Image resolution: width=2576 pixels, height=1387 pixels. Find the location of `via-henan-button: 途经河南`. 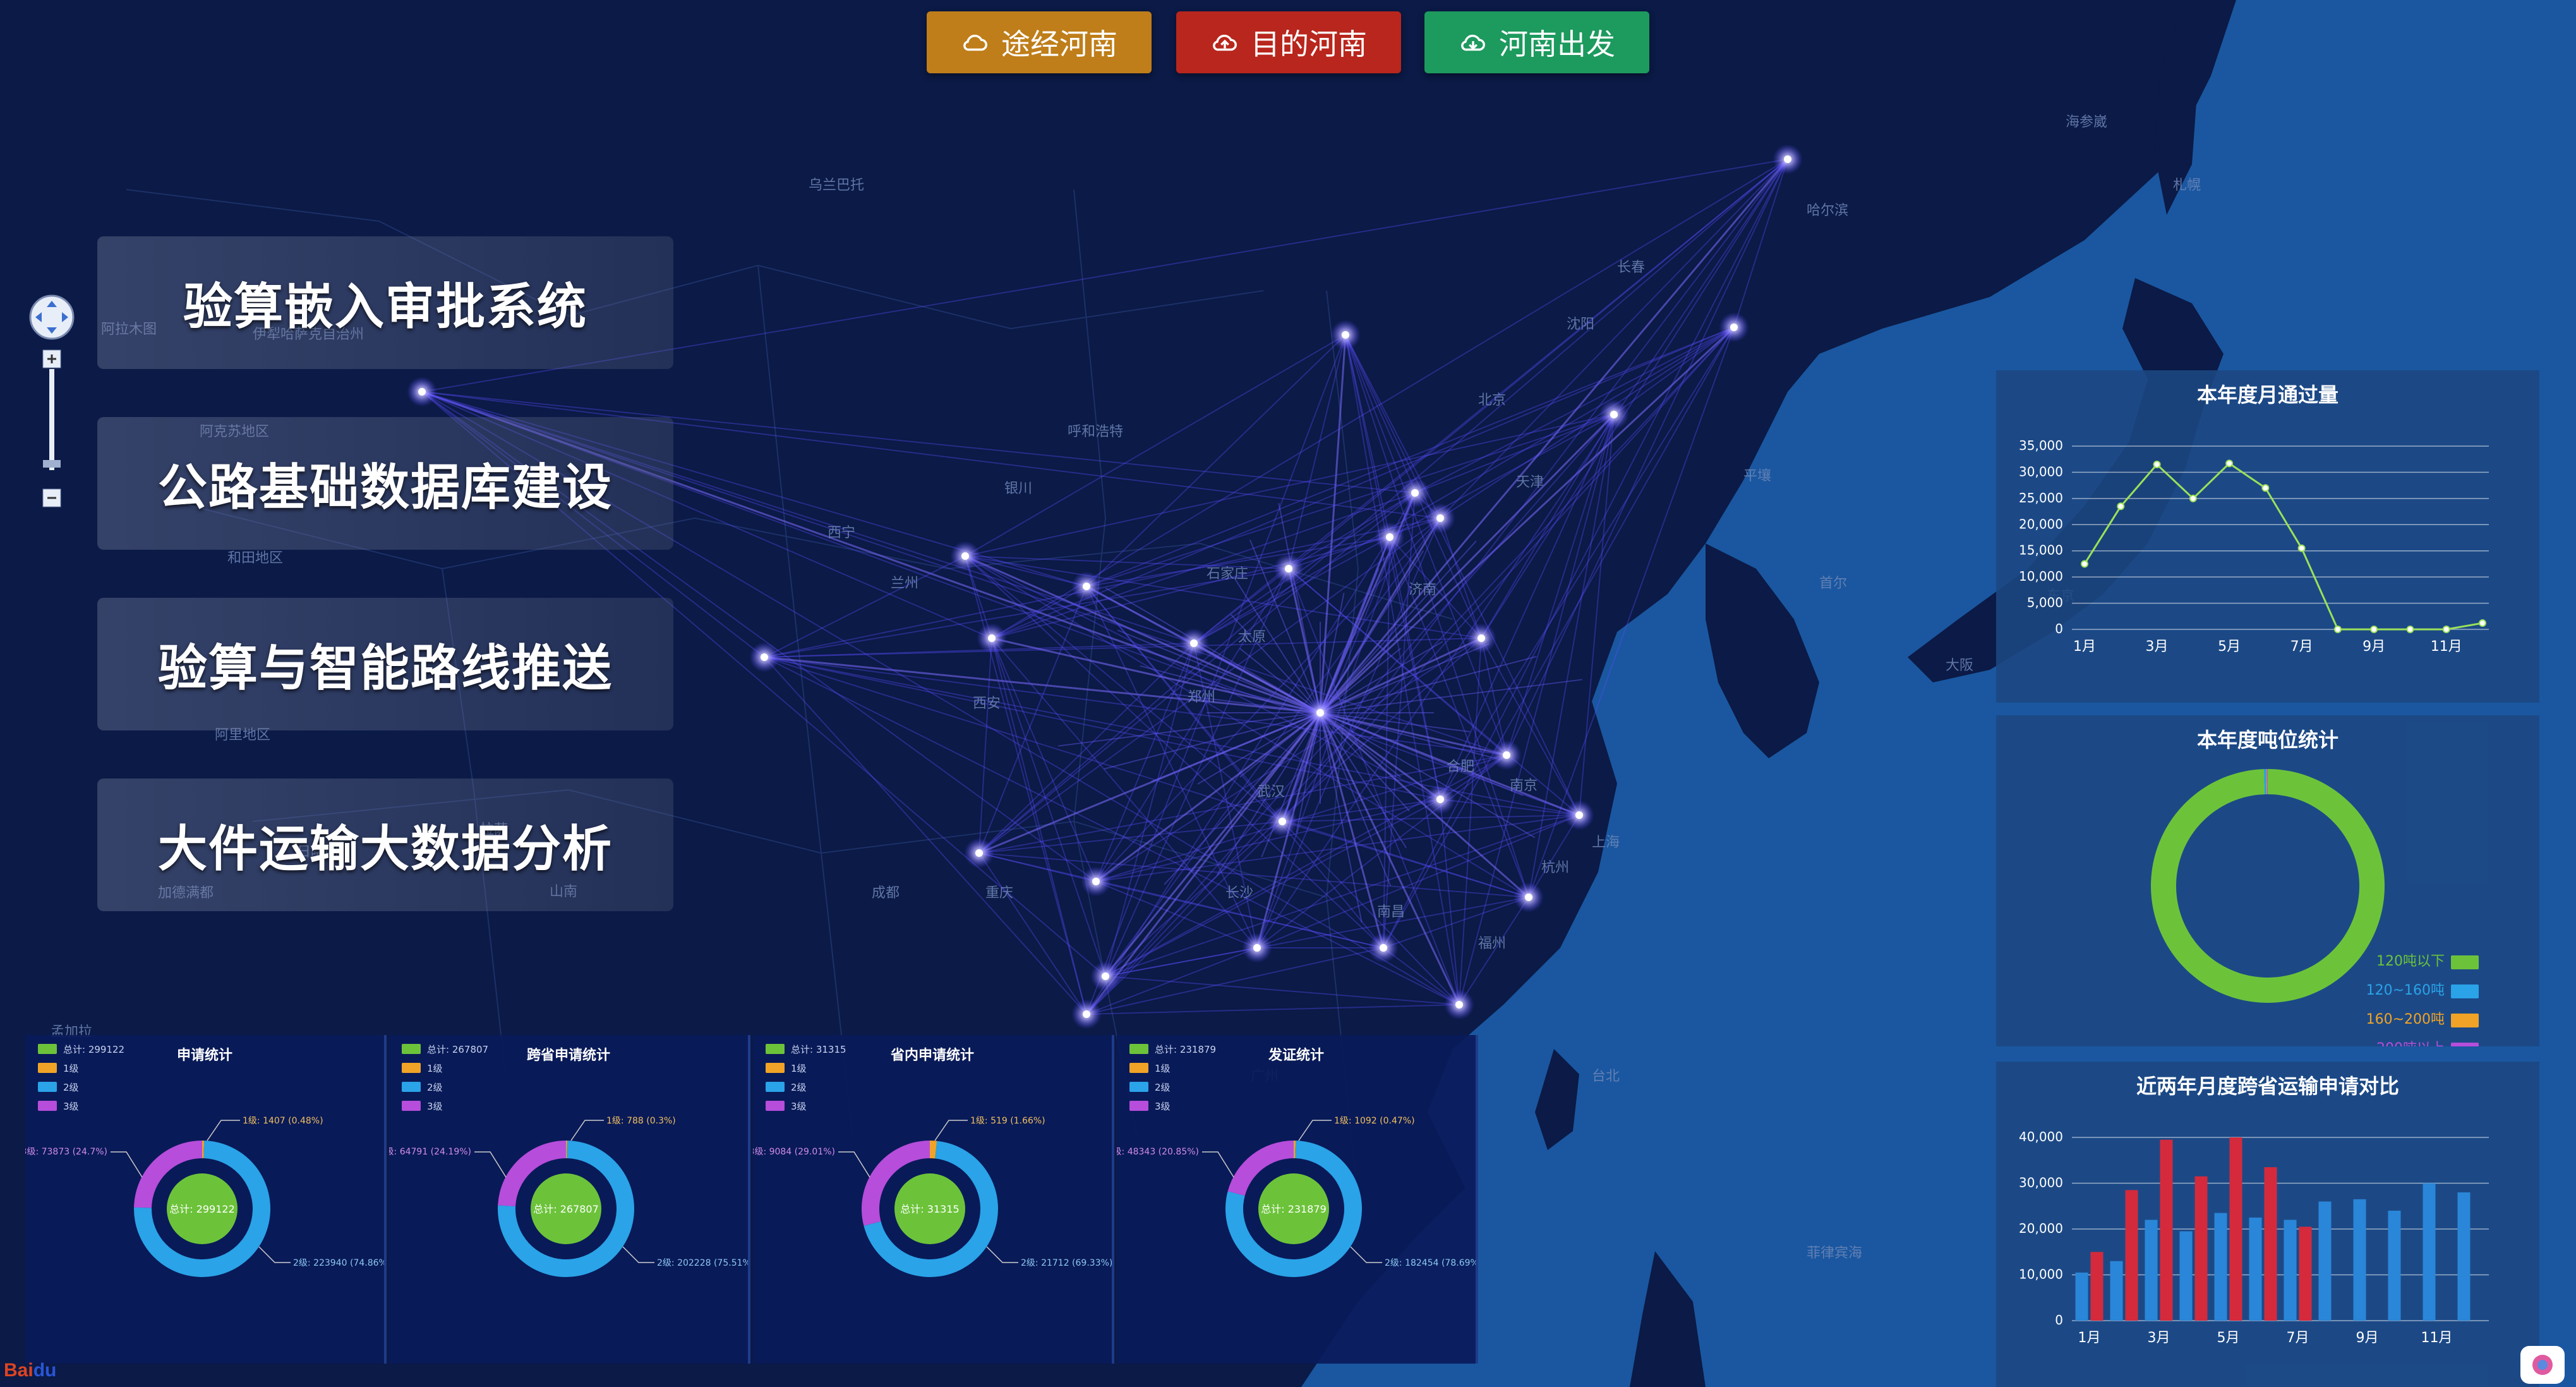

via-henan-button: 途经河南 is located at coordinates (1039, 42).